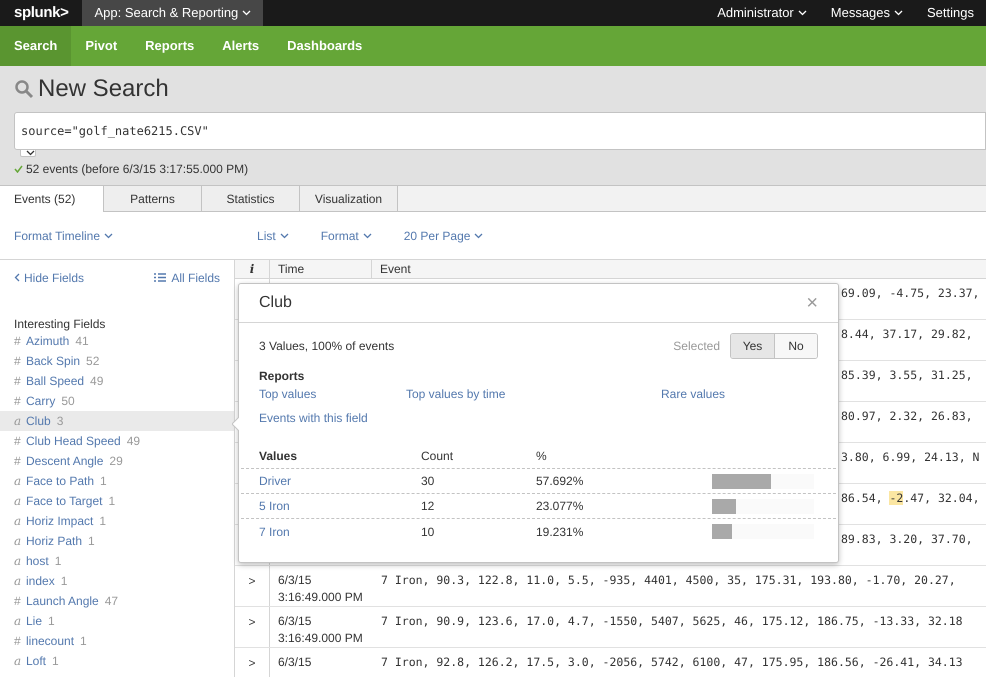  I want to click on nav-tab: Reports, so click(169, 46).